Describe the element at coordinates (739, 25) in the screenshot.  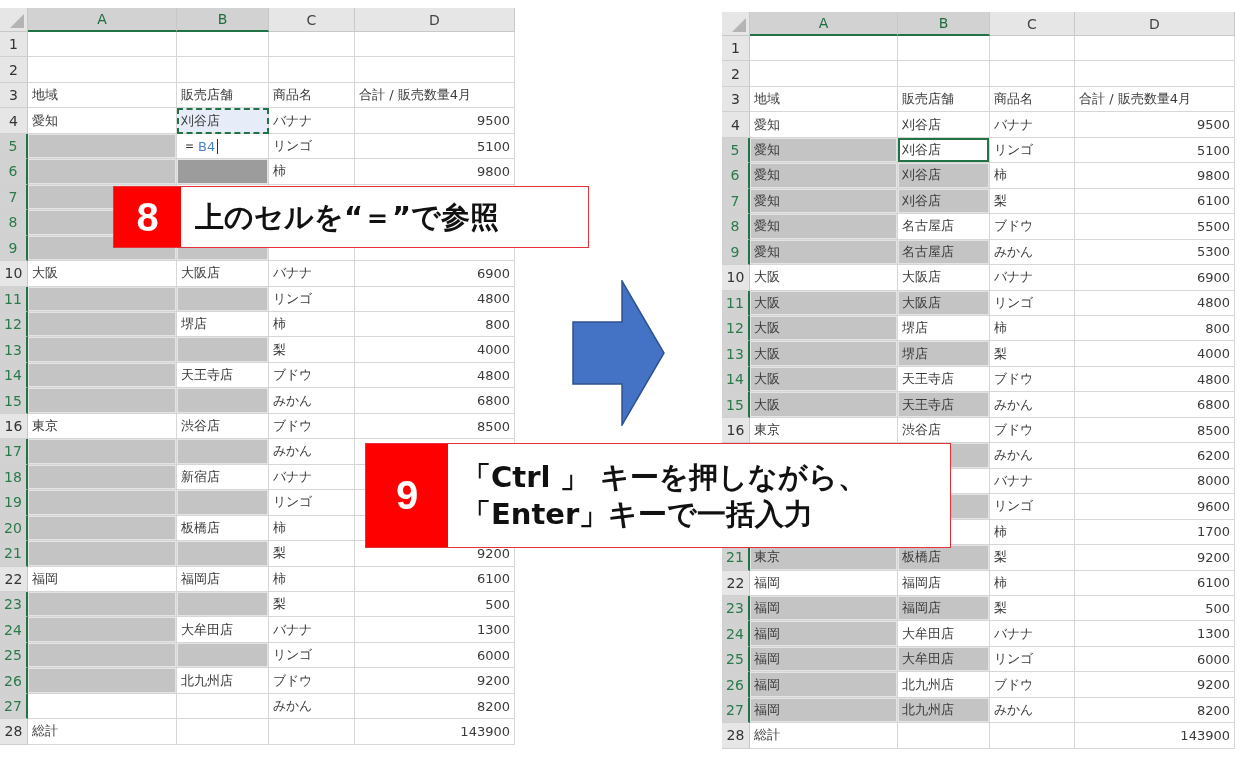
I see `select-all-icon` at that location.